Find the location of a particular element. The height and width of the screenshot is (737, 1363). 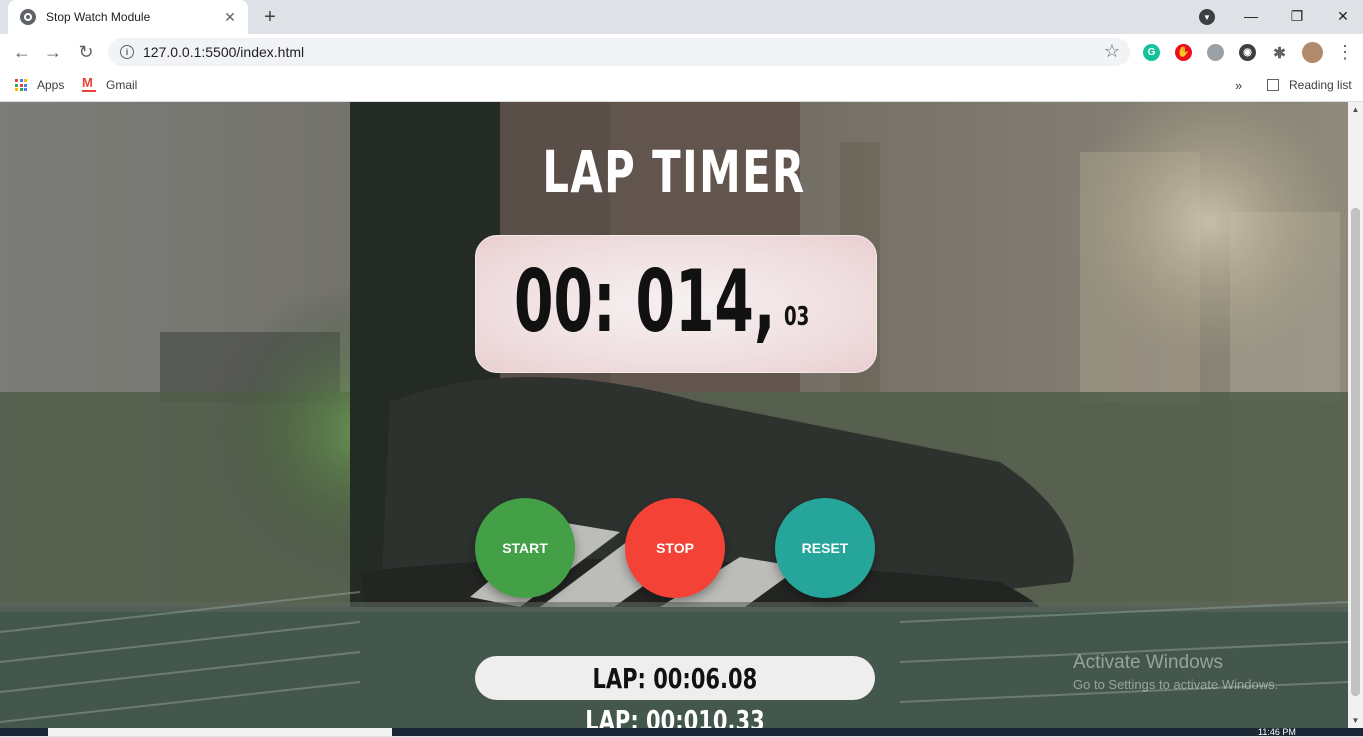

vertical-scrollbar: ▲ ▼ is located at coordinates (1355, 415).